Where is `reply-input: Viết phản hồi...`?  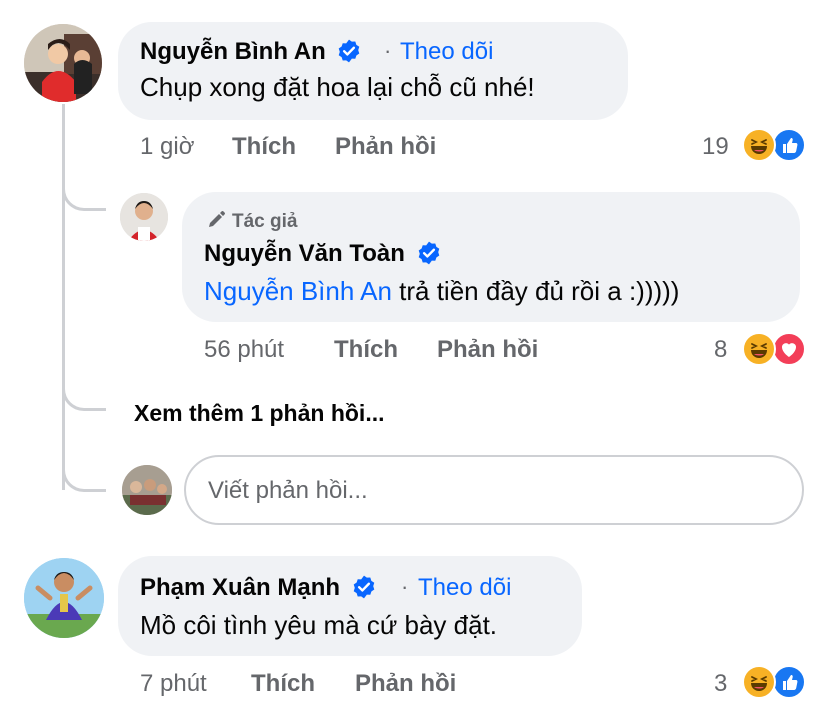
reply-input: Viết phản hồi... is located at coordinates (494, 490).